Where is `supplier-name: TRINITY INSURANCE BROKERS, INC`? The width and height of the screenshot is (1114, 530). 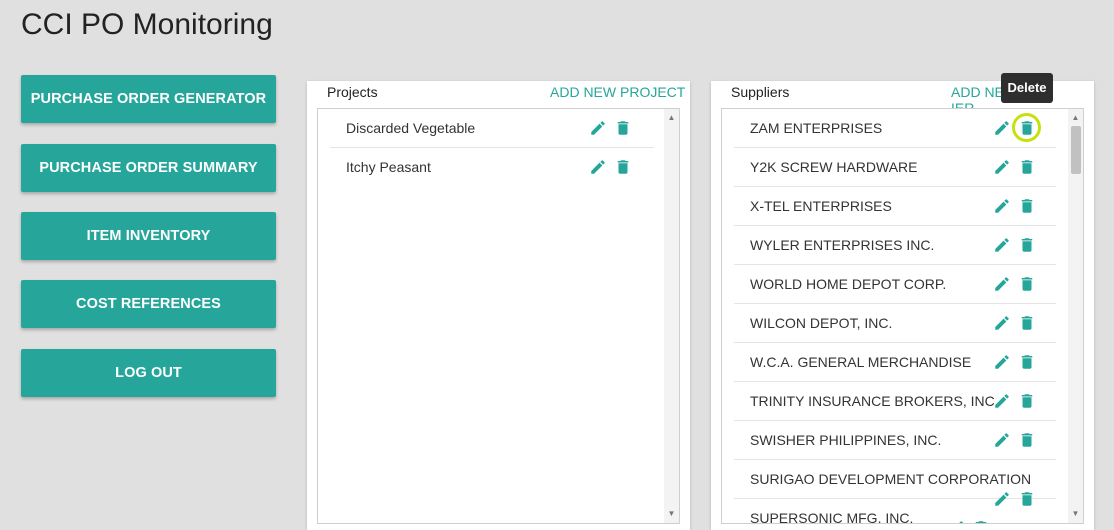
supplier-name: TRINITY INSURANCE BROKERS, INC is located at coordinates (872, 401).